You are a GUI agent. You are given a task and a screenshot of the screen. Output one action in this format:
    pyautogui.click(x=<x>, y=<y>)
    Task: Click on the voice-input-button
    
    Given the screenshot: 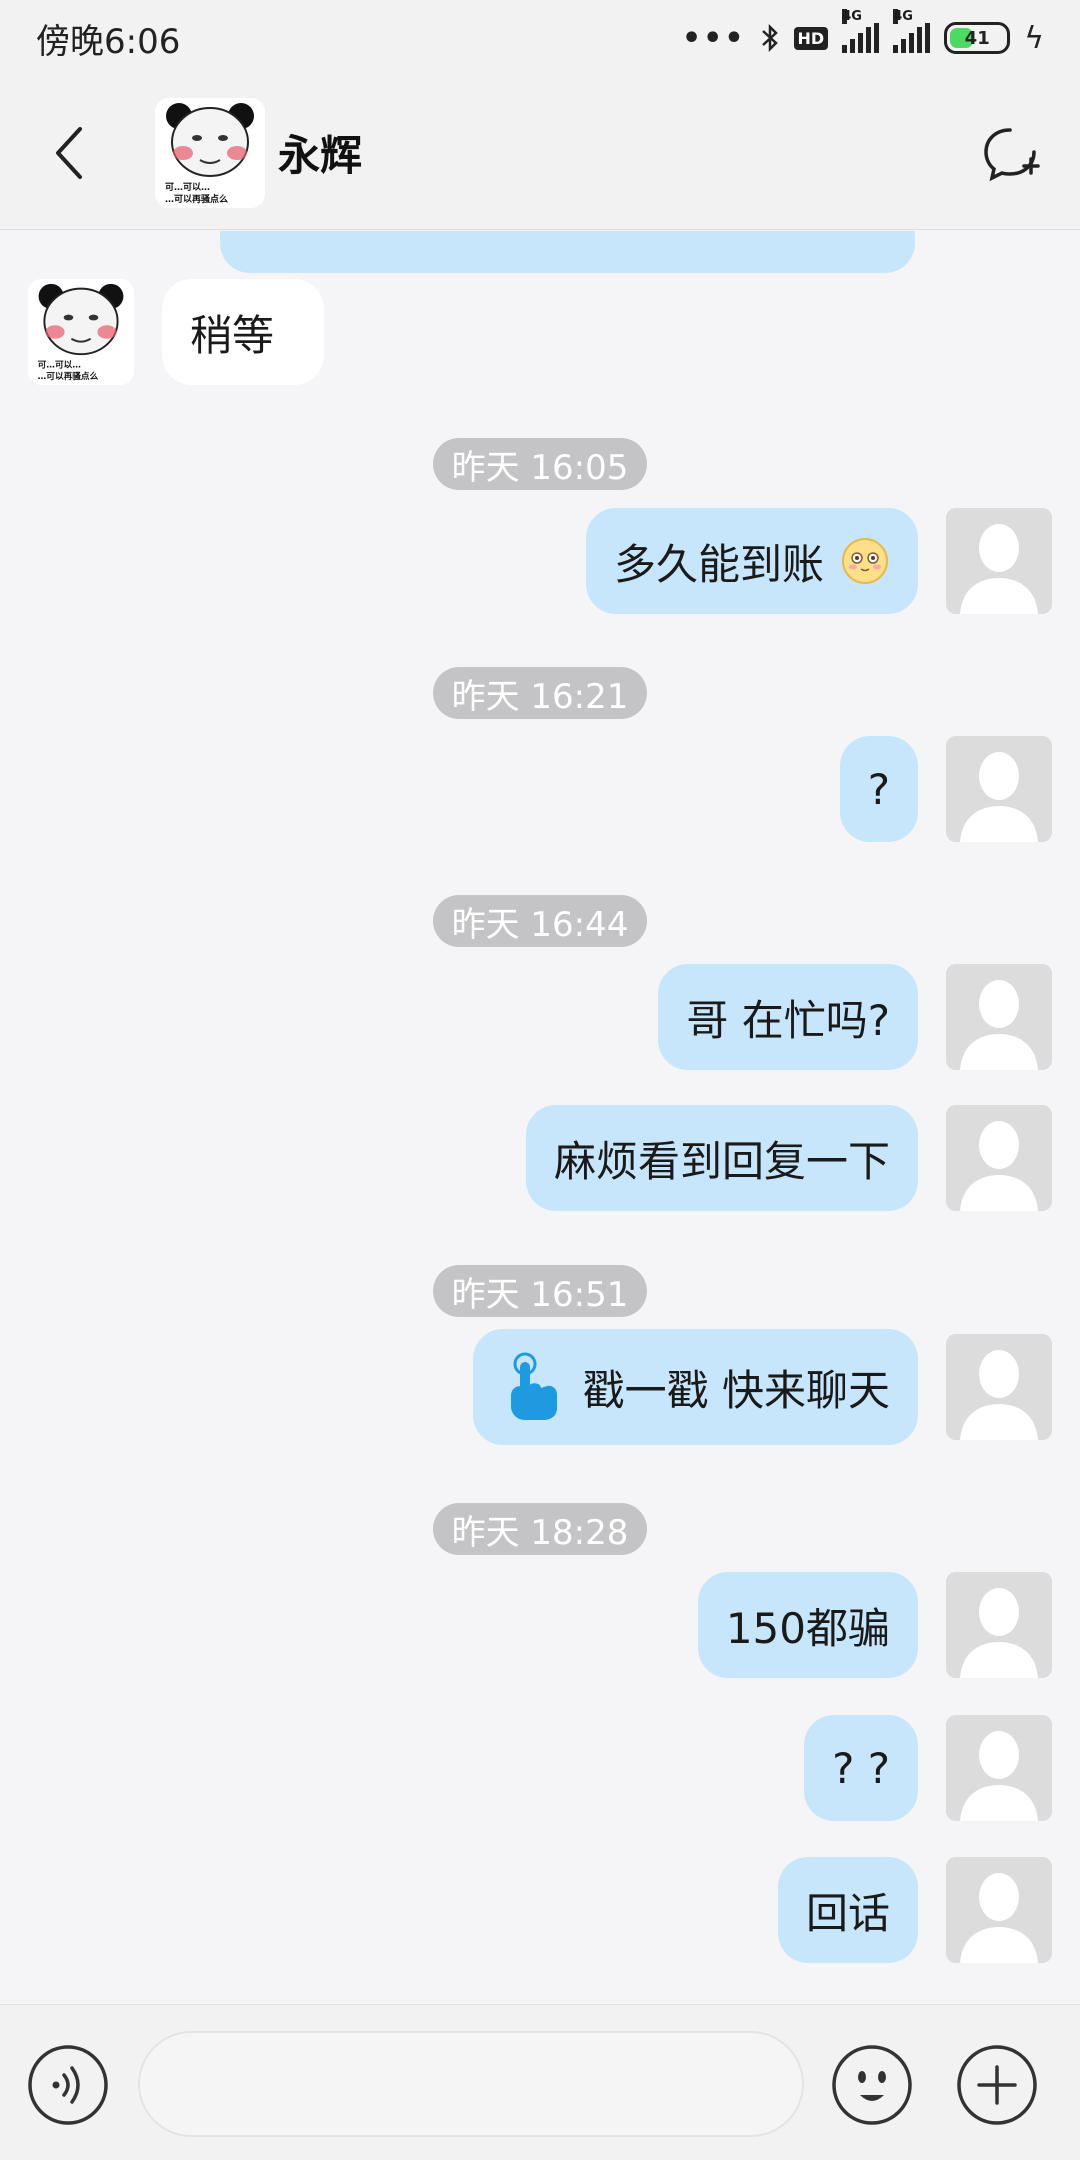 What is the action you would take?
    pyautogui.click(x=68, y=2085)
    